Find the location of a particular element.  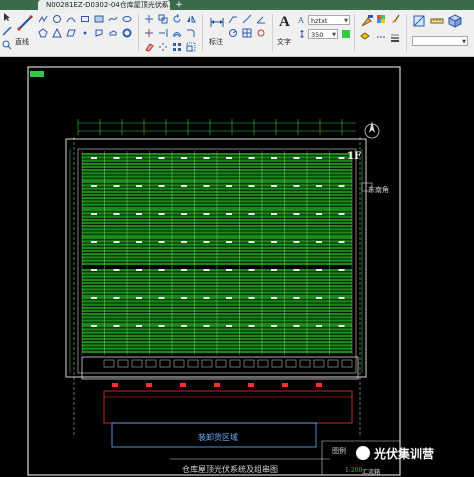

cloud-tool-icon is located at coordinates (113, 33).